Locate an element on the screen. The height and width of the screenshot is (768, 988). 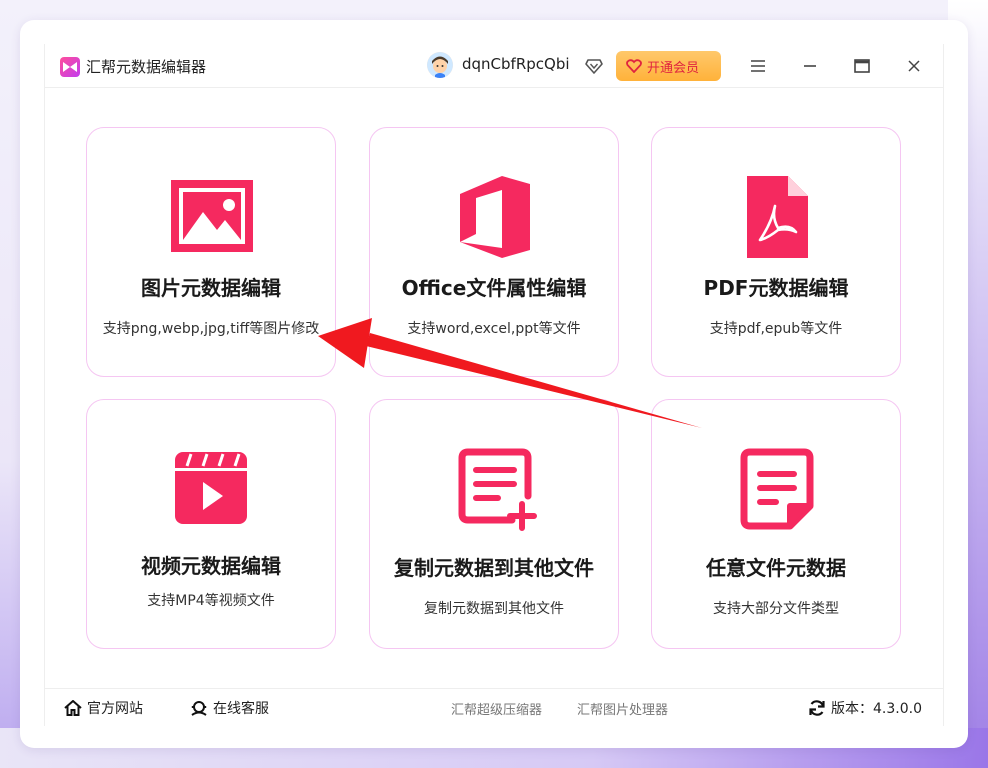
card-title: Office文件属性编辑 is located at coordinates (494, 288).